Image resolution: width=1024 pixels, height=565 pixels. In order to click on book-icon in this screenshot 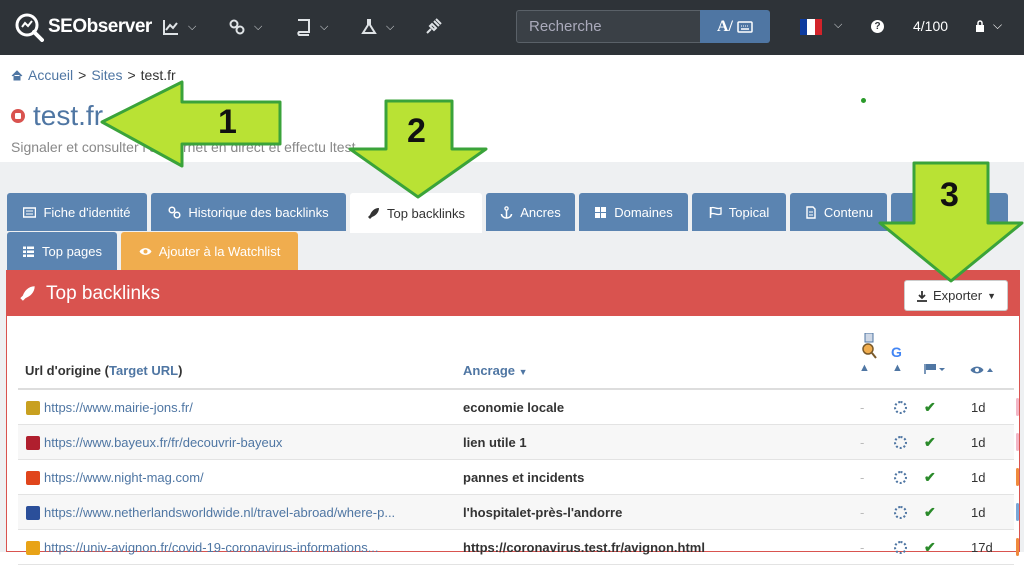, I will do `click(303, 27)`.